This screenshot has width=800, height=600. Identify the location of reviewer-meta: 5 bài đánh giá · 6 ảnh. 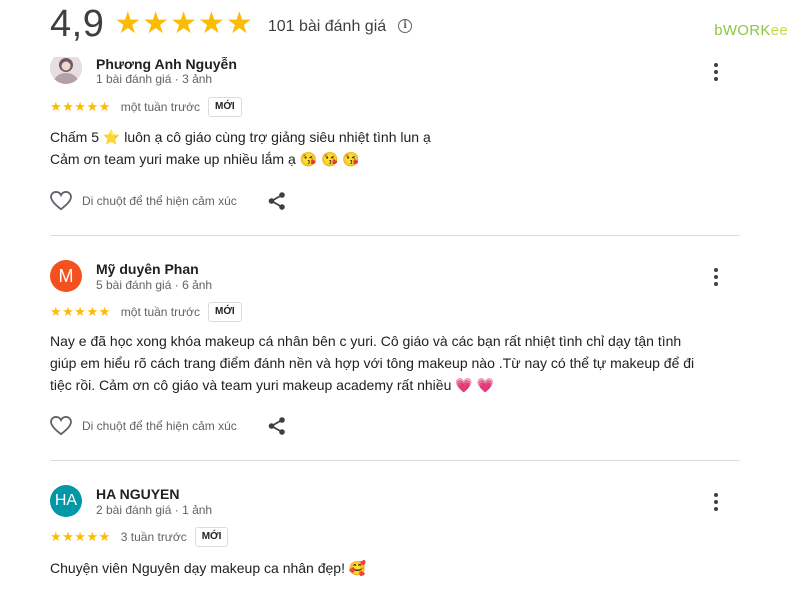
(154, 285).